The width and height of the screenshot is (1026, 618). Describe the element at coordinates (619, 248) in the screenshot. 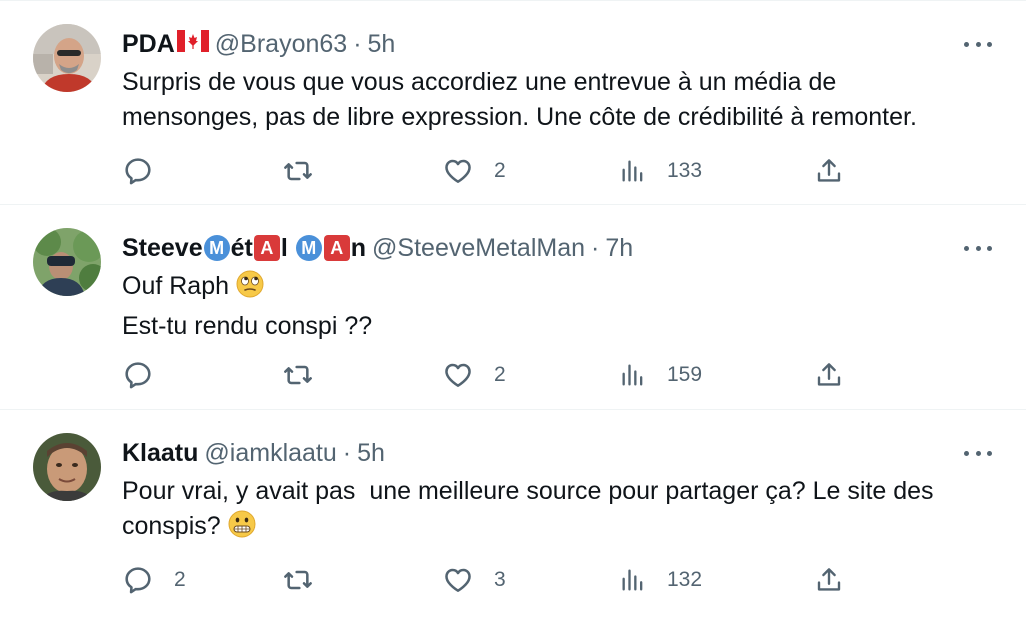

I see `timestamp: 7h` at that location.